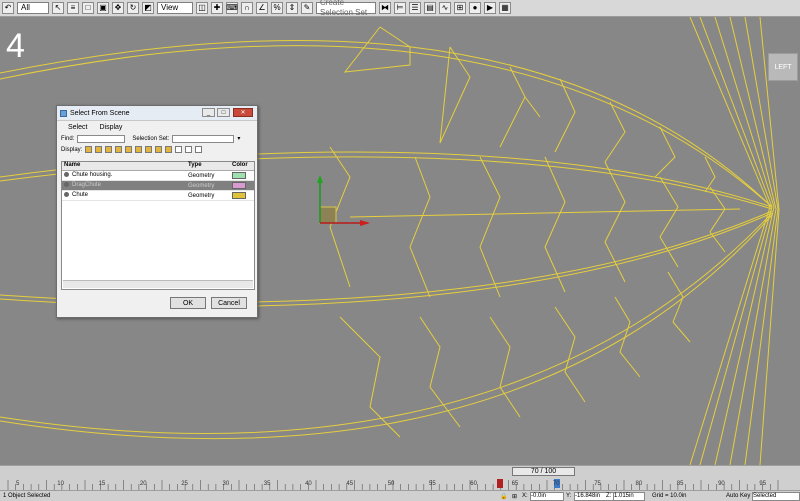 This screenshot has width=800, height=501. What do you see at coordinates (149, 149) in the screenshot?
I see `display-groups-icon` at bounding box center [149, 149].